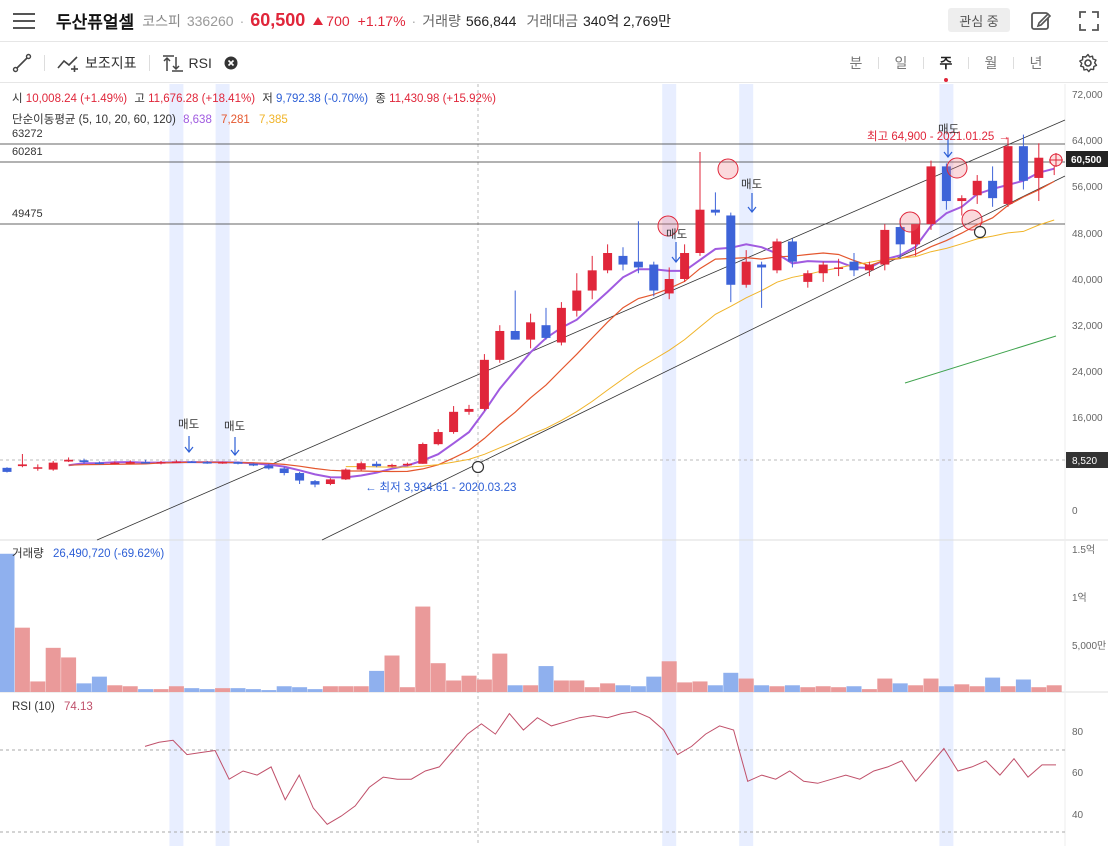 This screenshot has height=846, width=1108. Describe the element at coordinates (1079, 598) in the screenshot. I see `y-tick: 1억` at that location.